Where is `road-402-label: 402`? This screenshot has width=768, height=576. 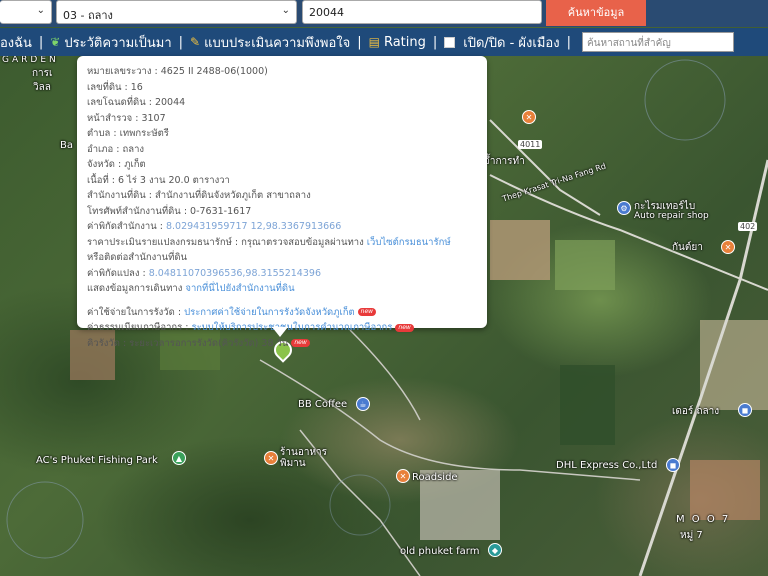 road-402-label: 402 is located at coordinates (748, 226).